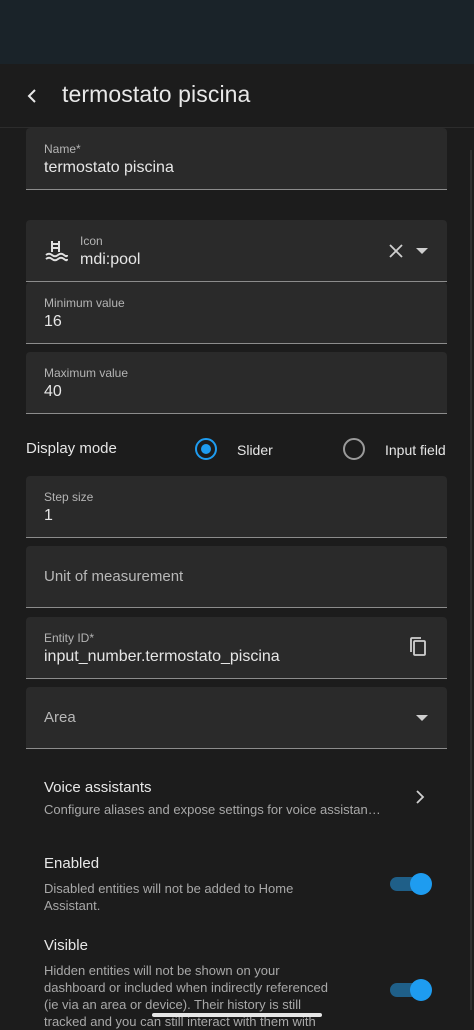 The width and height of the screenshot is (474, 1030). What do you see at coordinates (69, 638) in the screenshot?
I see `entity-id-label: Entity ID*` at bounding box center [69, 638].